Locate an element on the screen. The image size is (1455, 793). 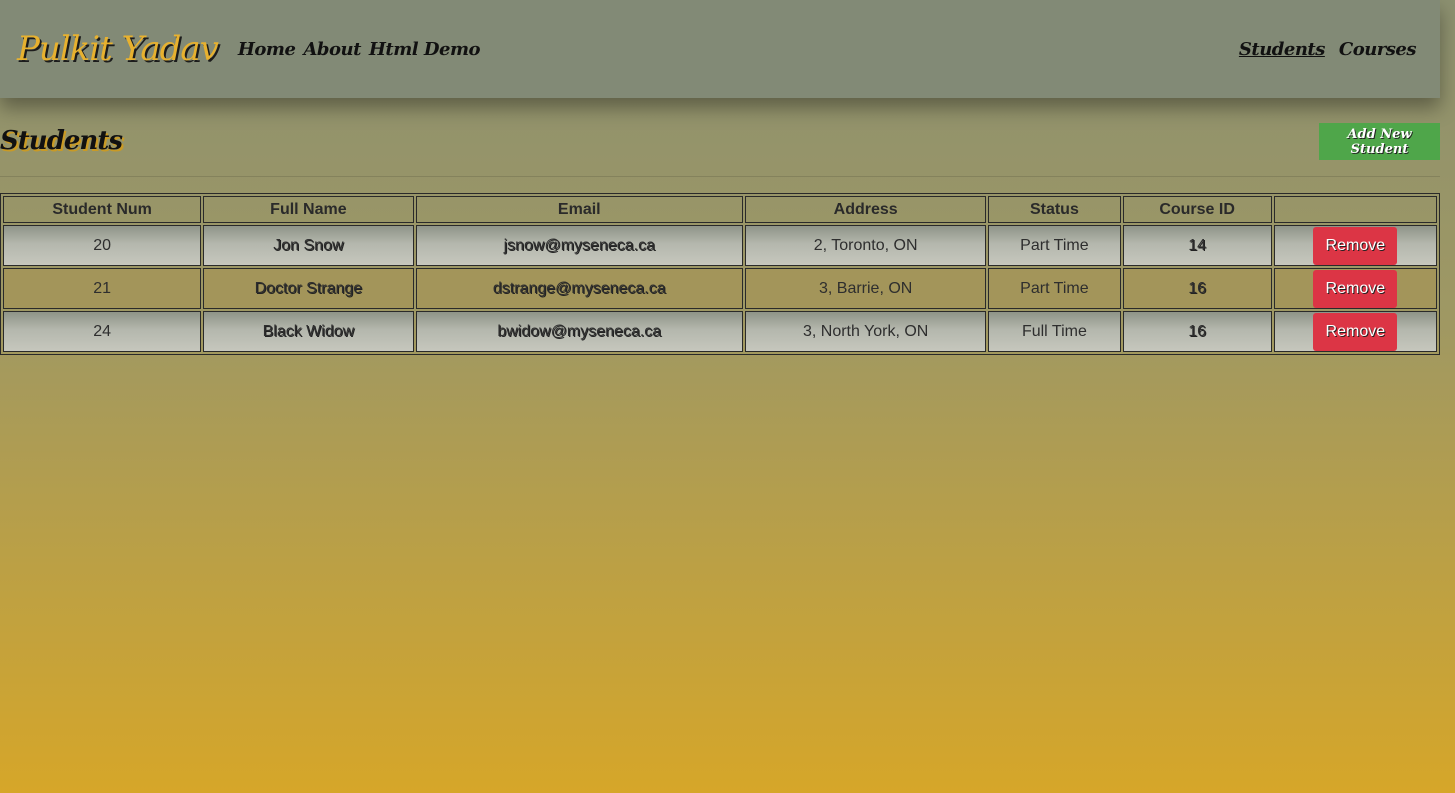
cell-address: 3, North York, ON is located at coordinates (866, 331).